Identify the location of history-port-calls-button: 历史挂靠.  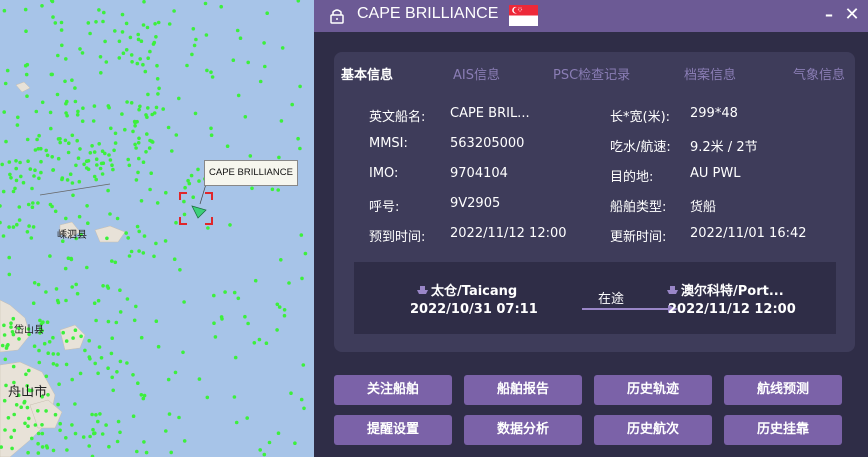
(783, 430).